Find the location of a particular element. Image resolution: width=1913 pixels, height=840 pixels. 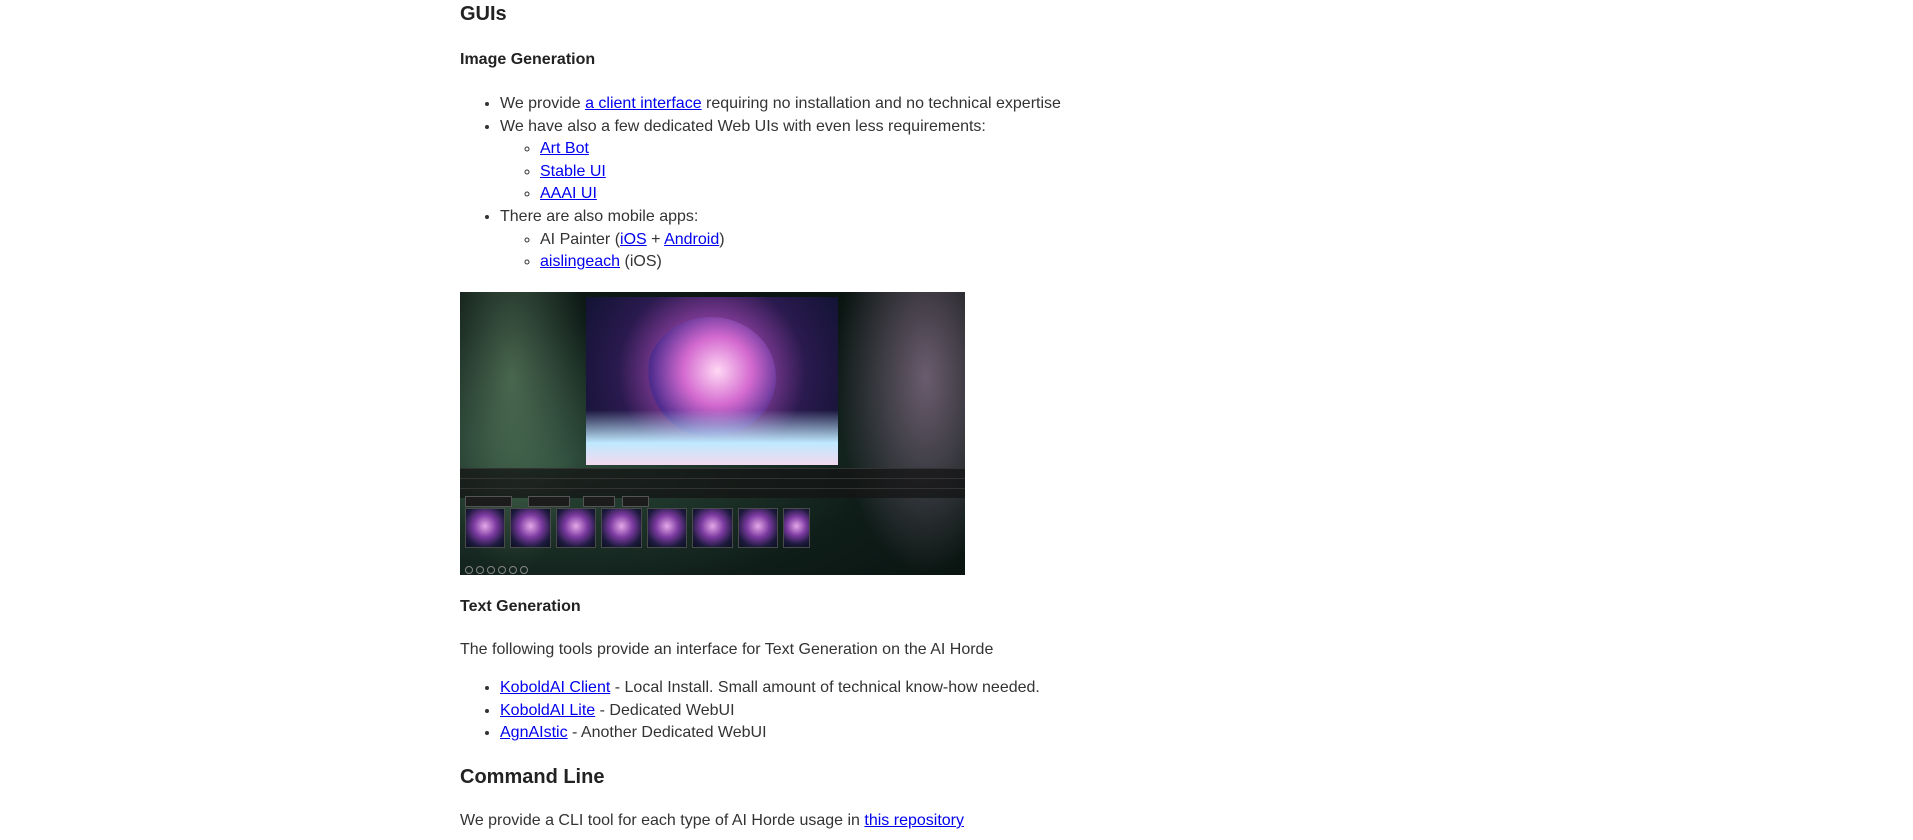

ai-painter-android-link: Android is located at coordinates (691, 239).